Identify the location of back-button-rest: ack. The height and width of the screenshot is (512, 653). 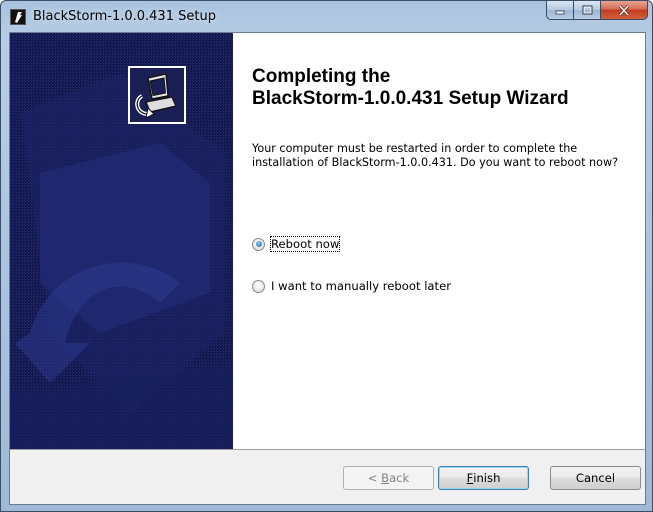
(399, 478).